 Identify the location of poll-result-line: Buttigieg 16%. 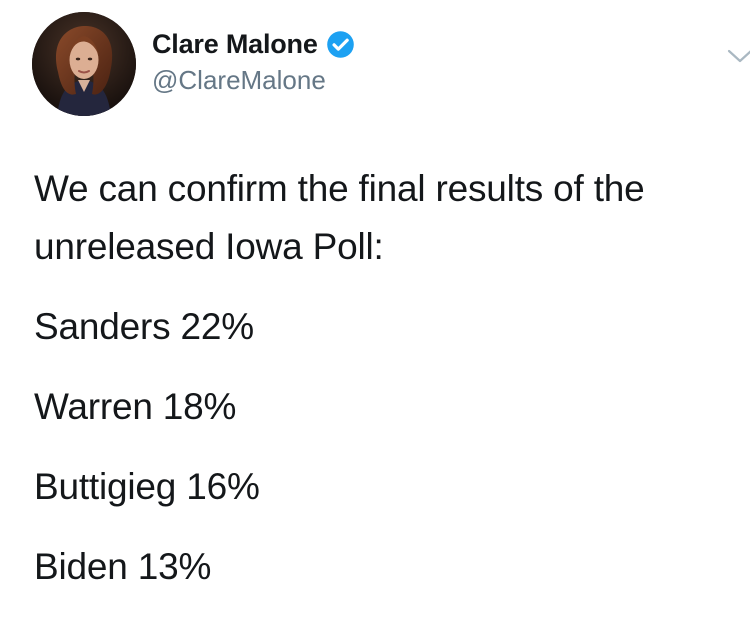
(147, 486).